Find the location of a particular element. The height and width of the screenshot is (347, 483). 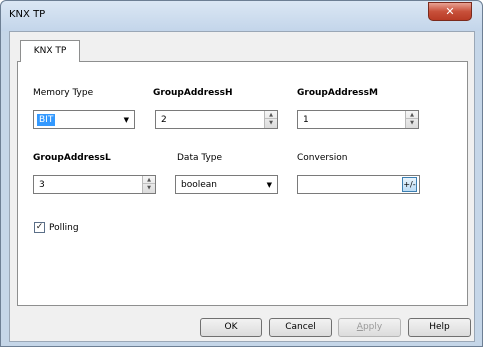

title-bar: KNX TP ✕ is located at coordinates (241, 16).